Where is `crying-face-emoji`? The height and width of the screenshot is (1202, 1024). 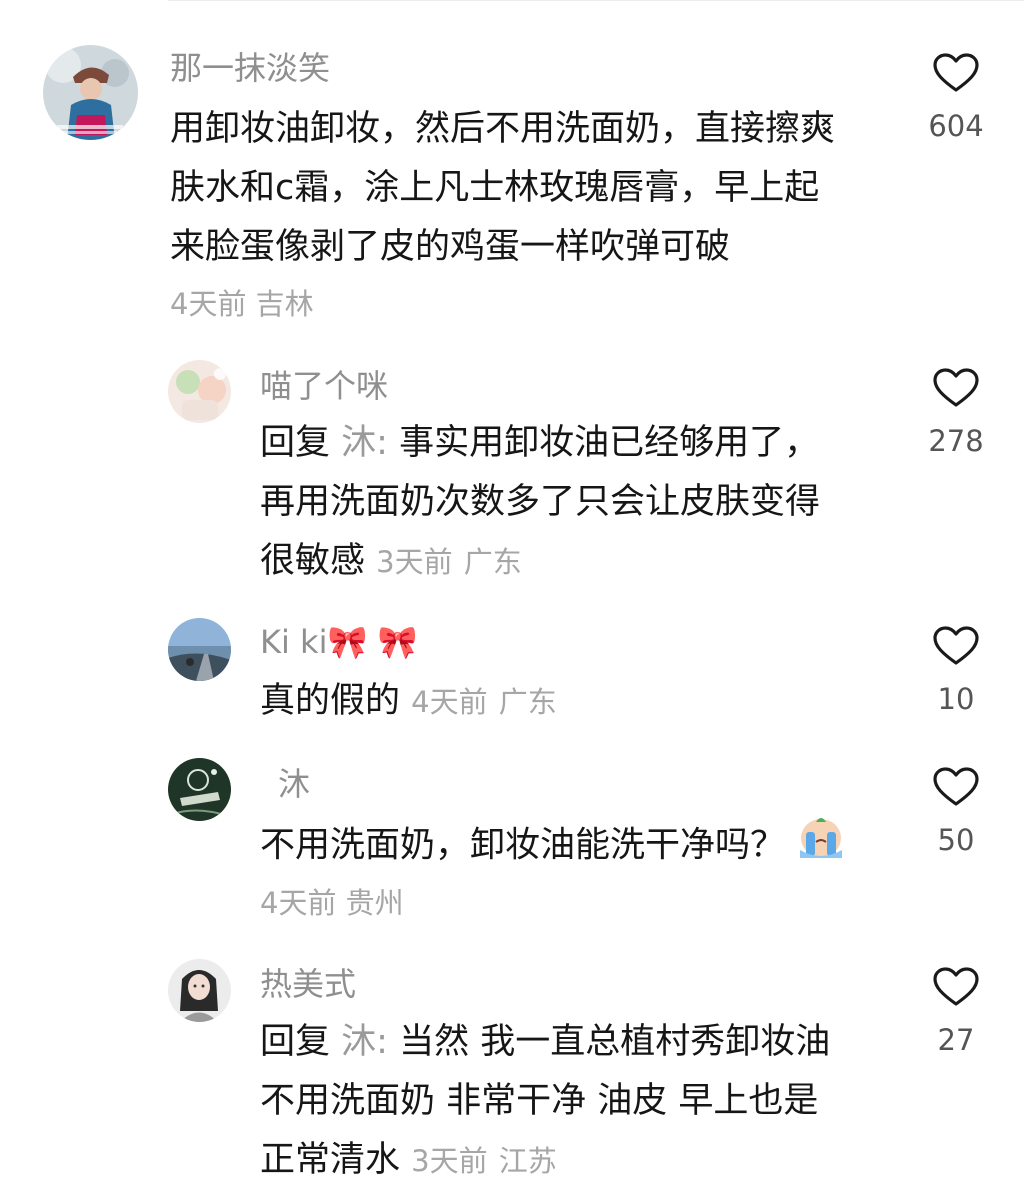
crying-face-emoji is located at coordinates (821, 846).